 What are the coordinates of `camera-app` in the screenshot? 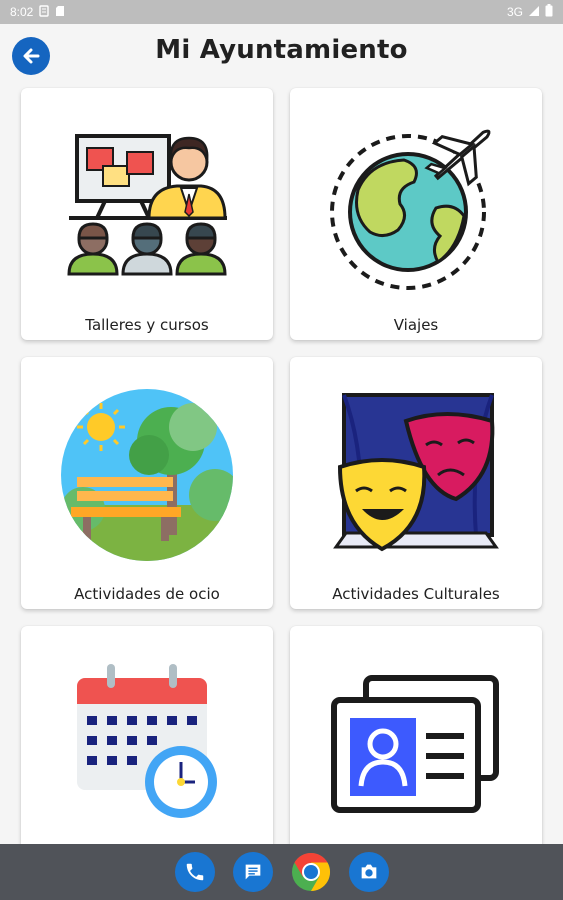 It's located at (368, 872).